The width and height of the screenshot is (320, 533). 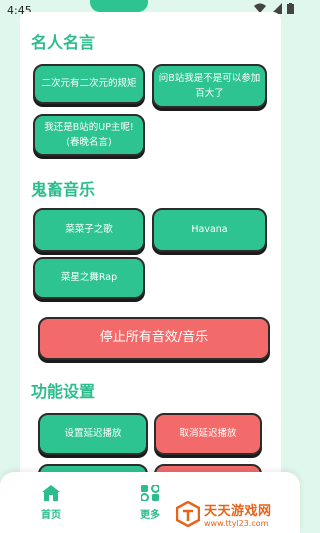 What do you see at coordinates (63, 189) in the screenshot?
I see `section-title-music: 鬼畜音乐` at bounding box center [63, 189].